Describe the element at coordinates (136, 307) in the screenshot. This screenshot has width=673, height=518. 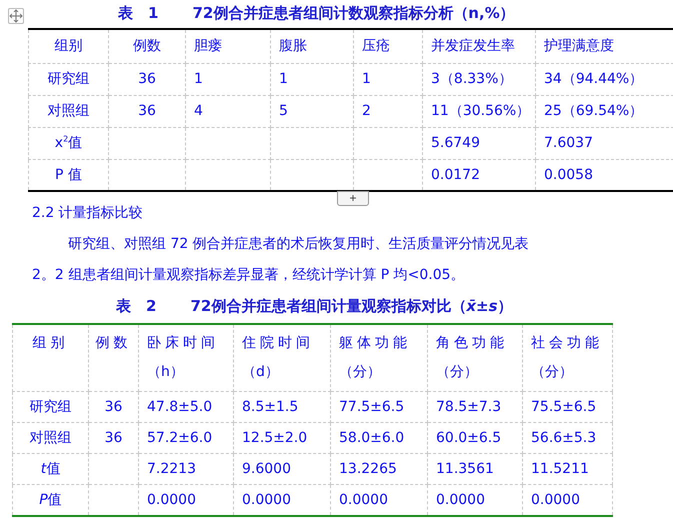
I see `table-label: 表 2` at that location.